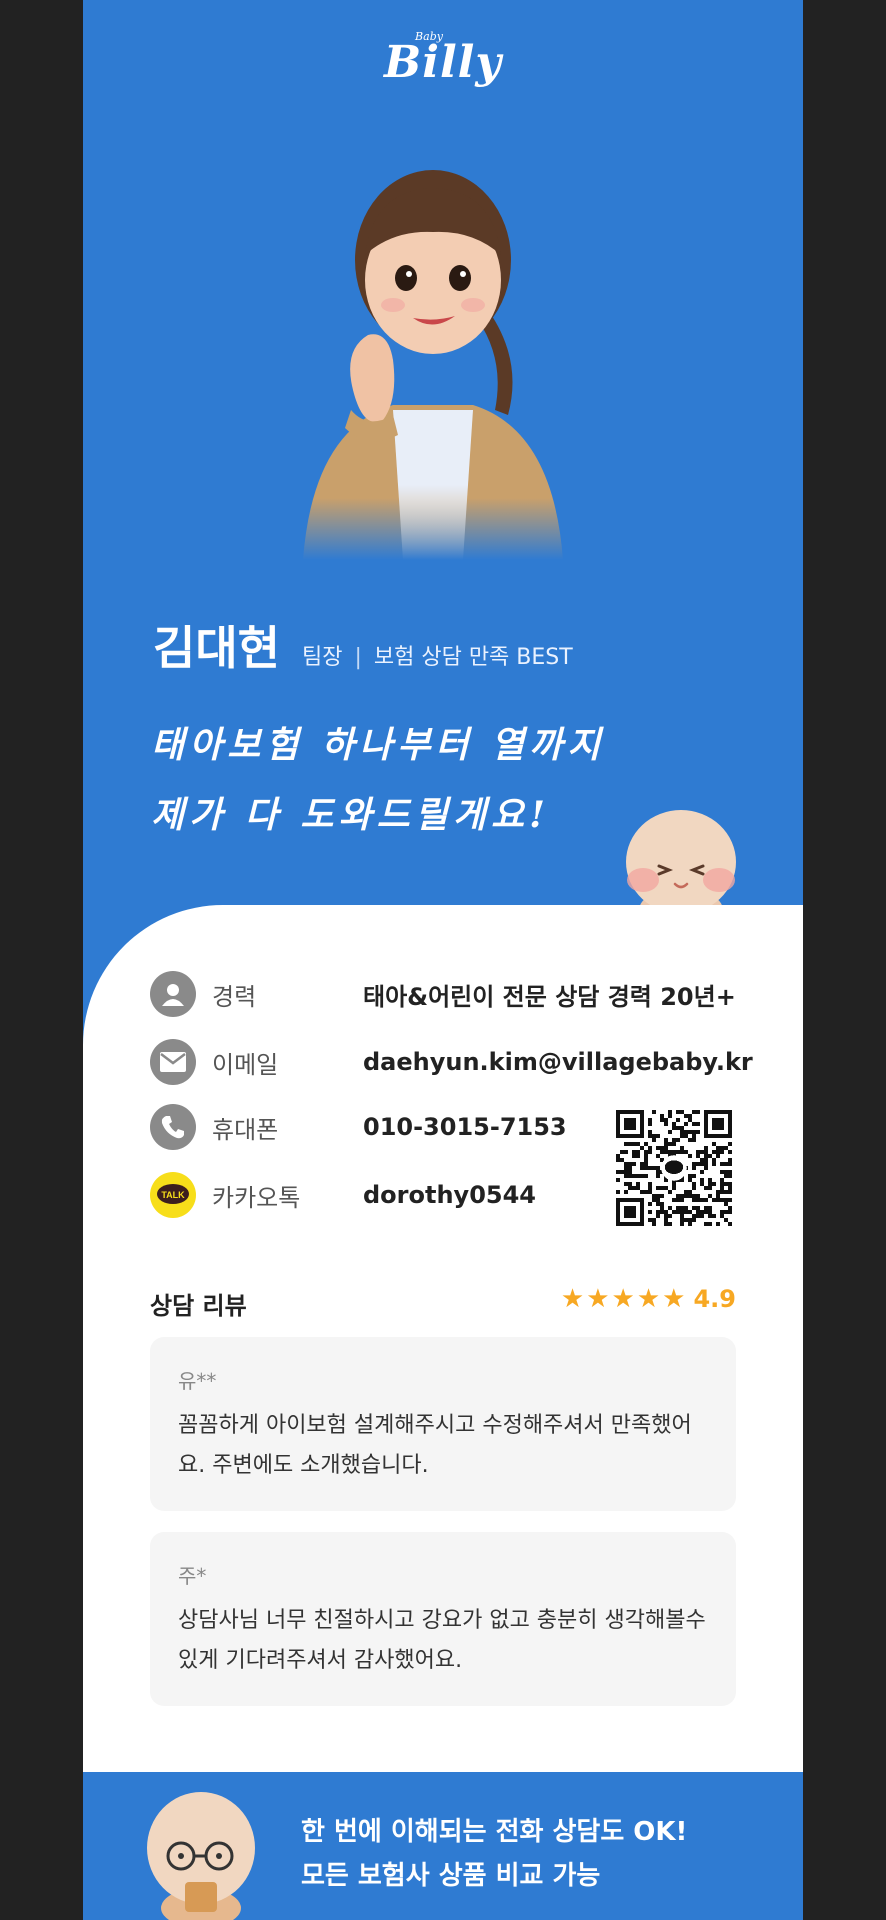 The image size is (886, 1920). I want to click on kakao-talk-icon: TALK, so click(173, 1195).